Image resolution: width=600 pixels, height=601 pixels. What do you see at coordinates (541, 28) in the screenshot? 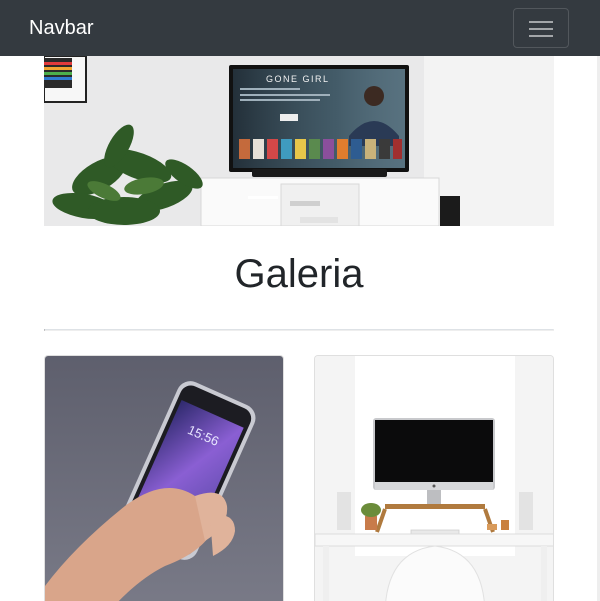
I see `navbar-toggler-button` at bounding box center [541, 28].